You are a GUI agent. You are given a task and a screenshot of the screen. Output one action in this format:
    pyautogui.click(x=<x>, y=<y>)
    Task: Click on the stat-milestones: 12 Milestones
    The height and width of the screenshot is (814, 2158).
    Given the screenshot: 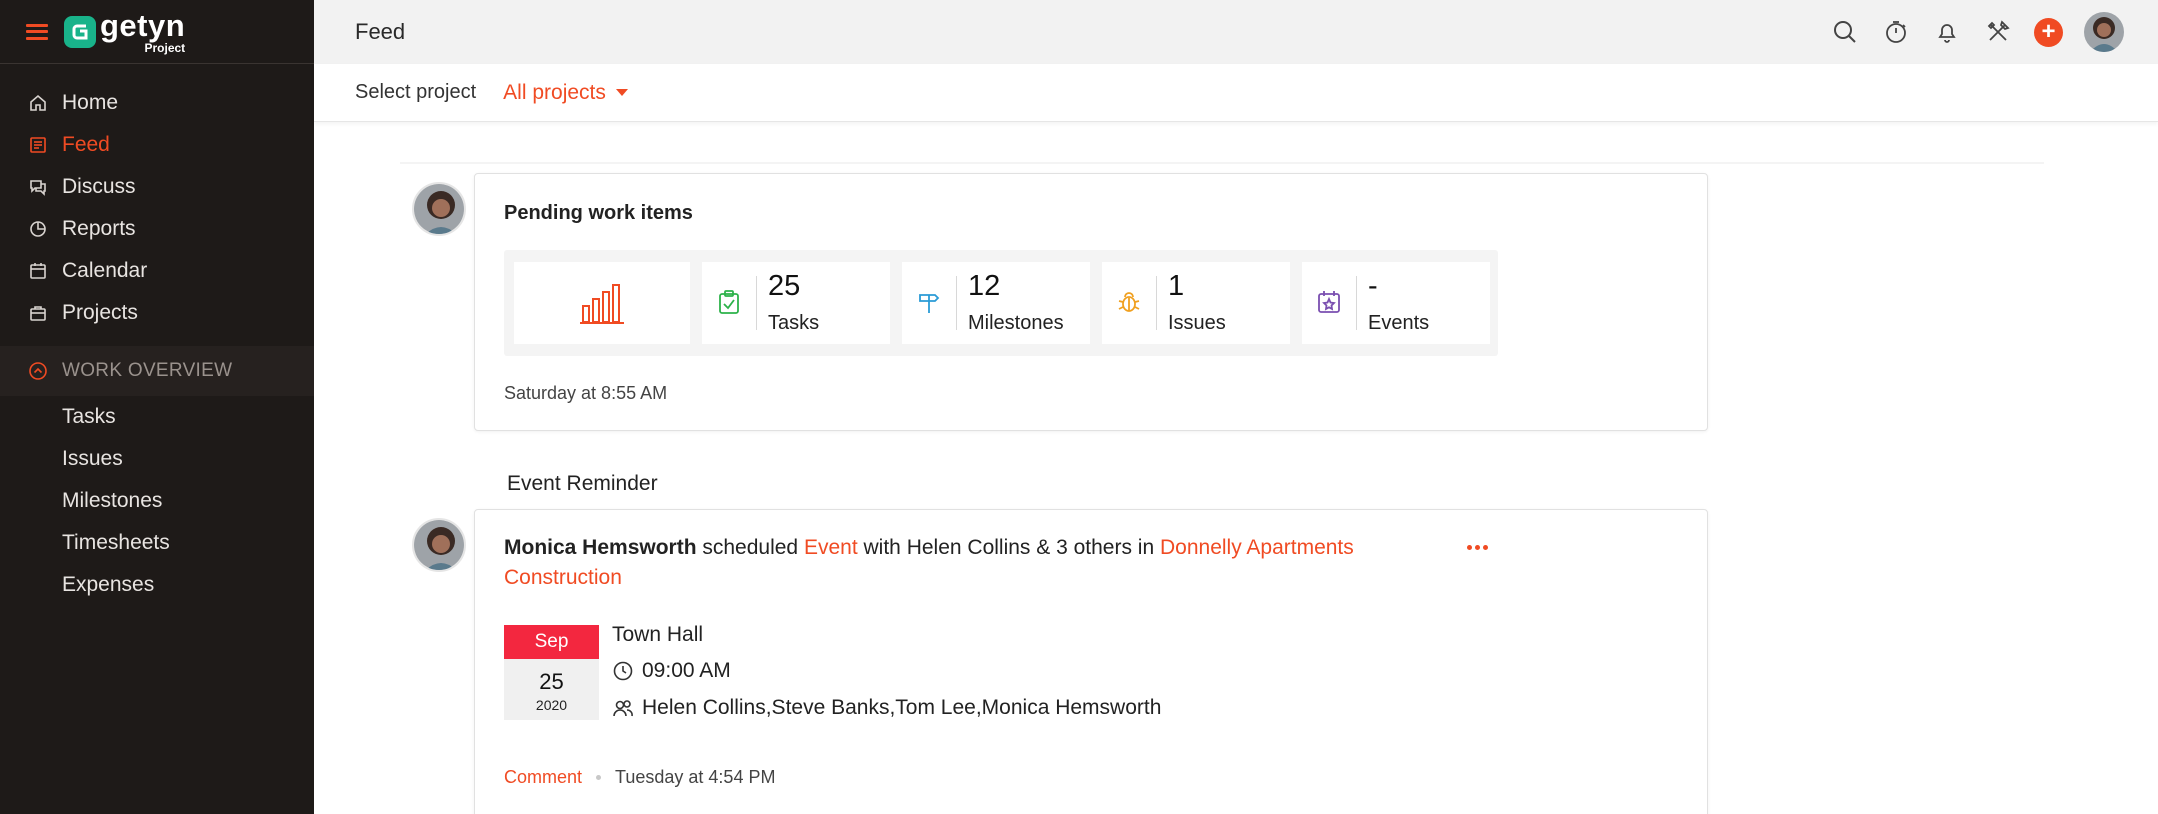 What is the action you would take?
    pyautogui.click(x=996, y=303)
    